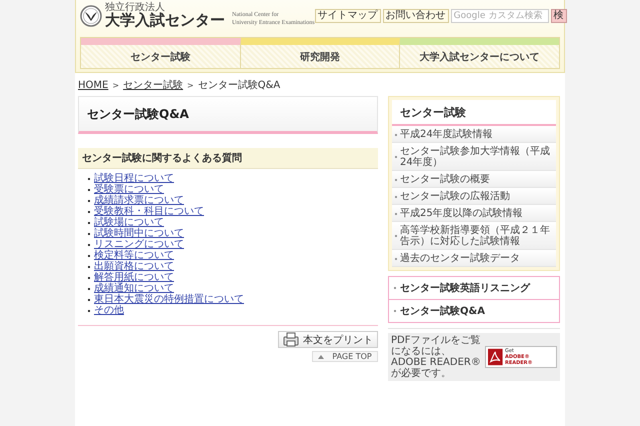  Describe the element at coordinates (474, 258) in the screenshot. I see `sidebar-link: 過去のセンター試験データ` at that location.